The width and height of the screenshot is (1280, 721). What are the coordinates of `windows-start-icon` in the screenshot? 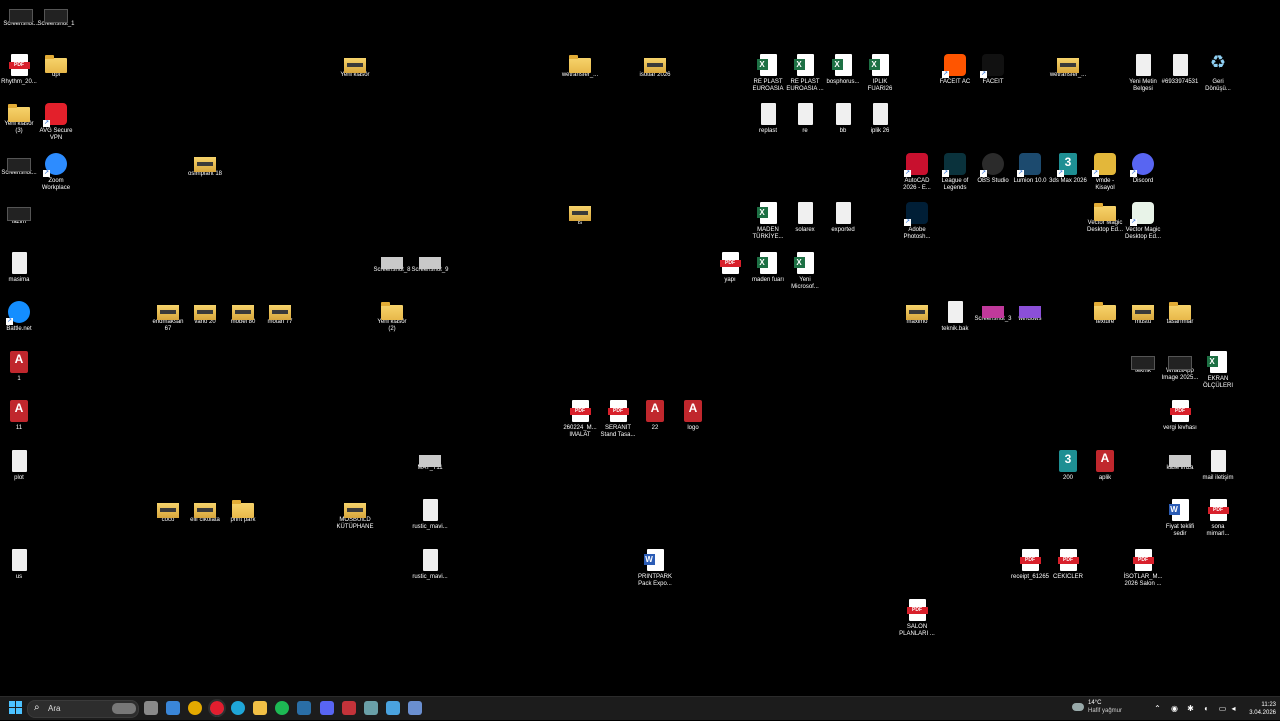 It's located at (16, 708).